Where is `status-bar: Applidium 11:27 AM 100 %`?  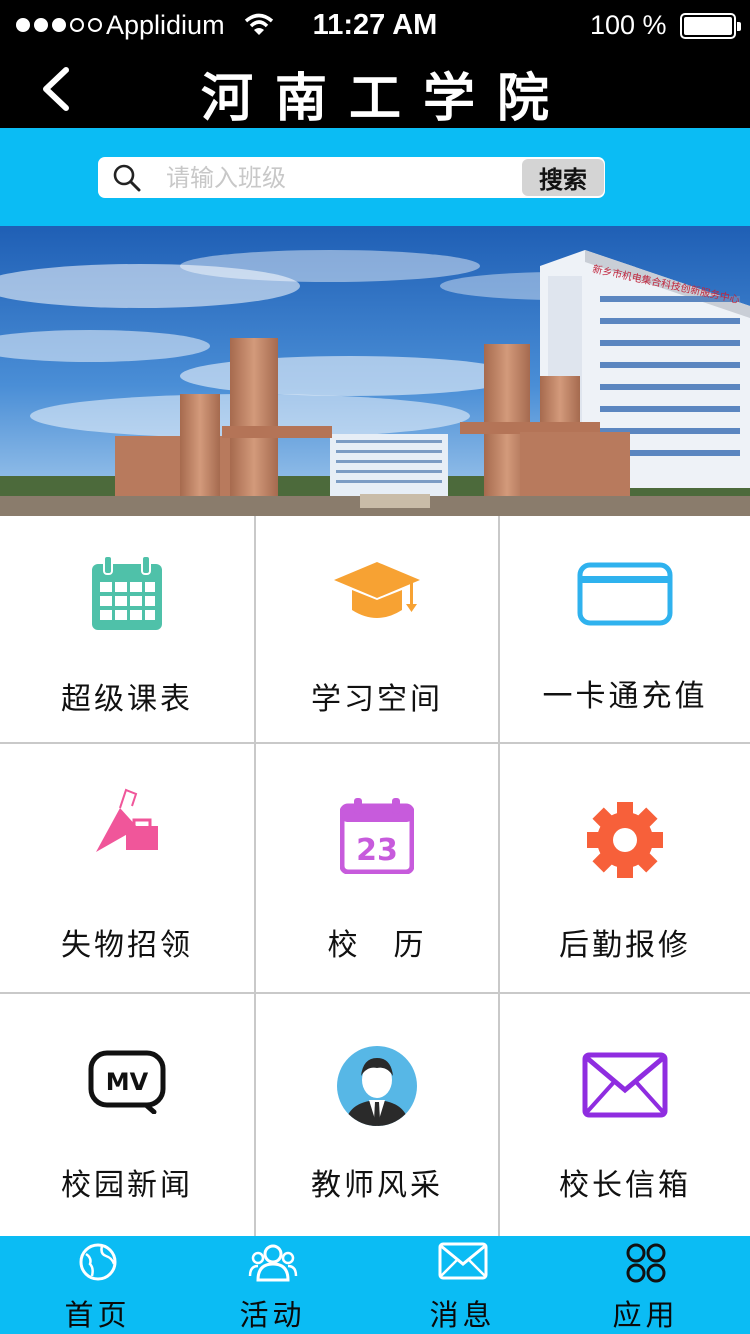
status-bar: Applidium 11:27 AM 100 % is located at coordinates (375, 26).